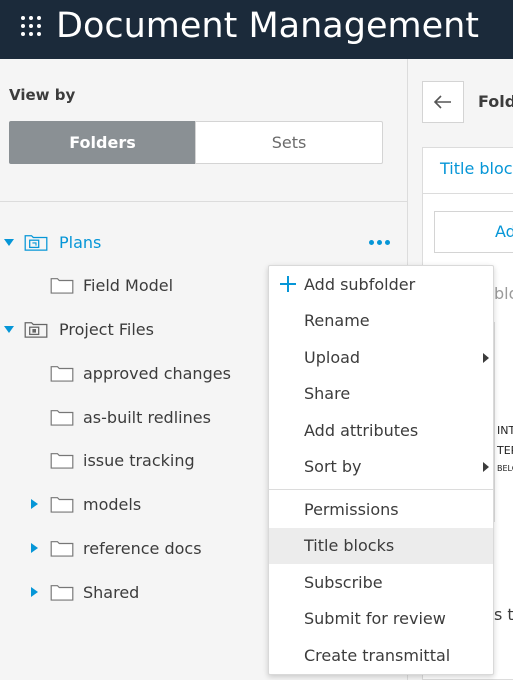  What do you see at coordinates (268, 26) in the screenshot?
I see `app-title: Document Management` at bounding box center [268, 26].